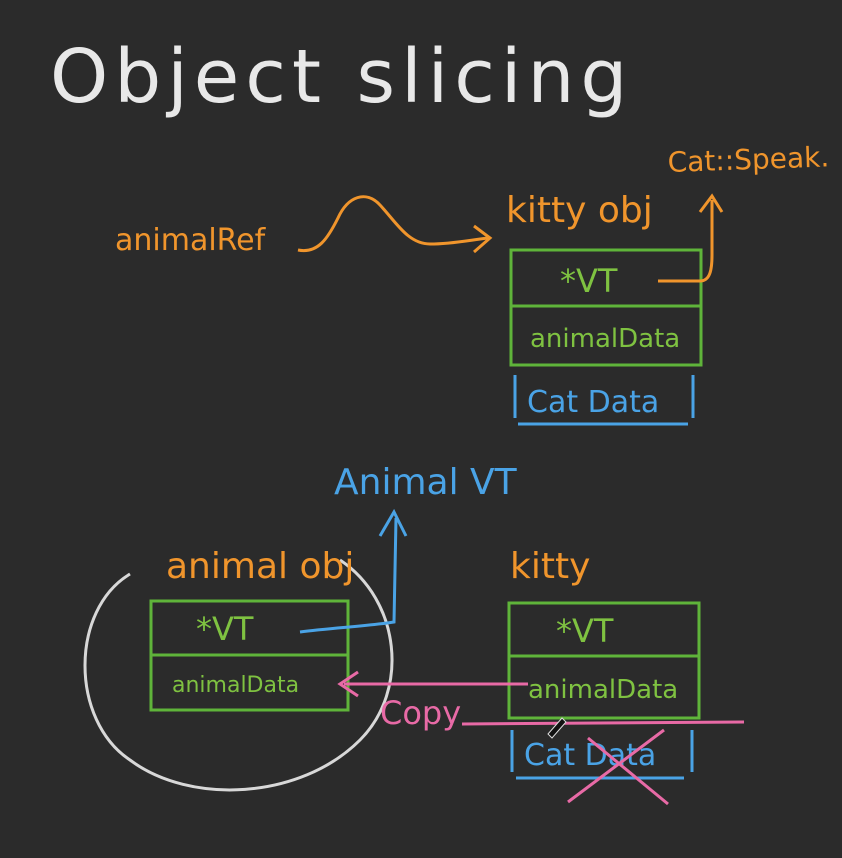 The height and width of the screenshot is (858, 842). What do you see at coordinates (550, 566) in the screenshot?
I see `kitty-label: kitty` at bounding box center [550, 566].